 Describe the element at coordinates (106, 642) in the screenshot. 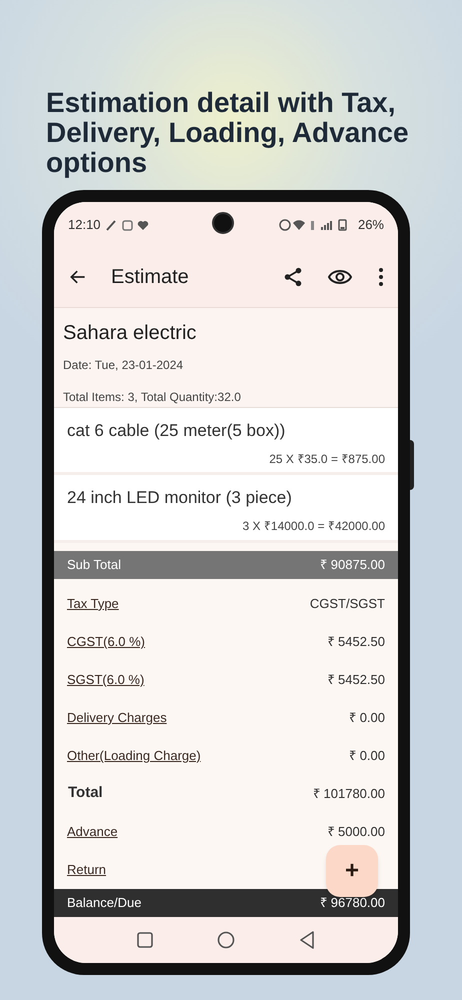

I see `summary-link: CGST(6.0 %)` at that location.